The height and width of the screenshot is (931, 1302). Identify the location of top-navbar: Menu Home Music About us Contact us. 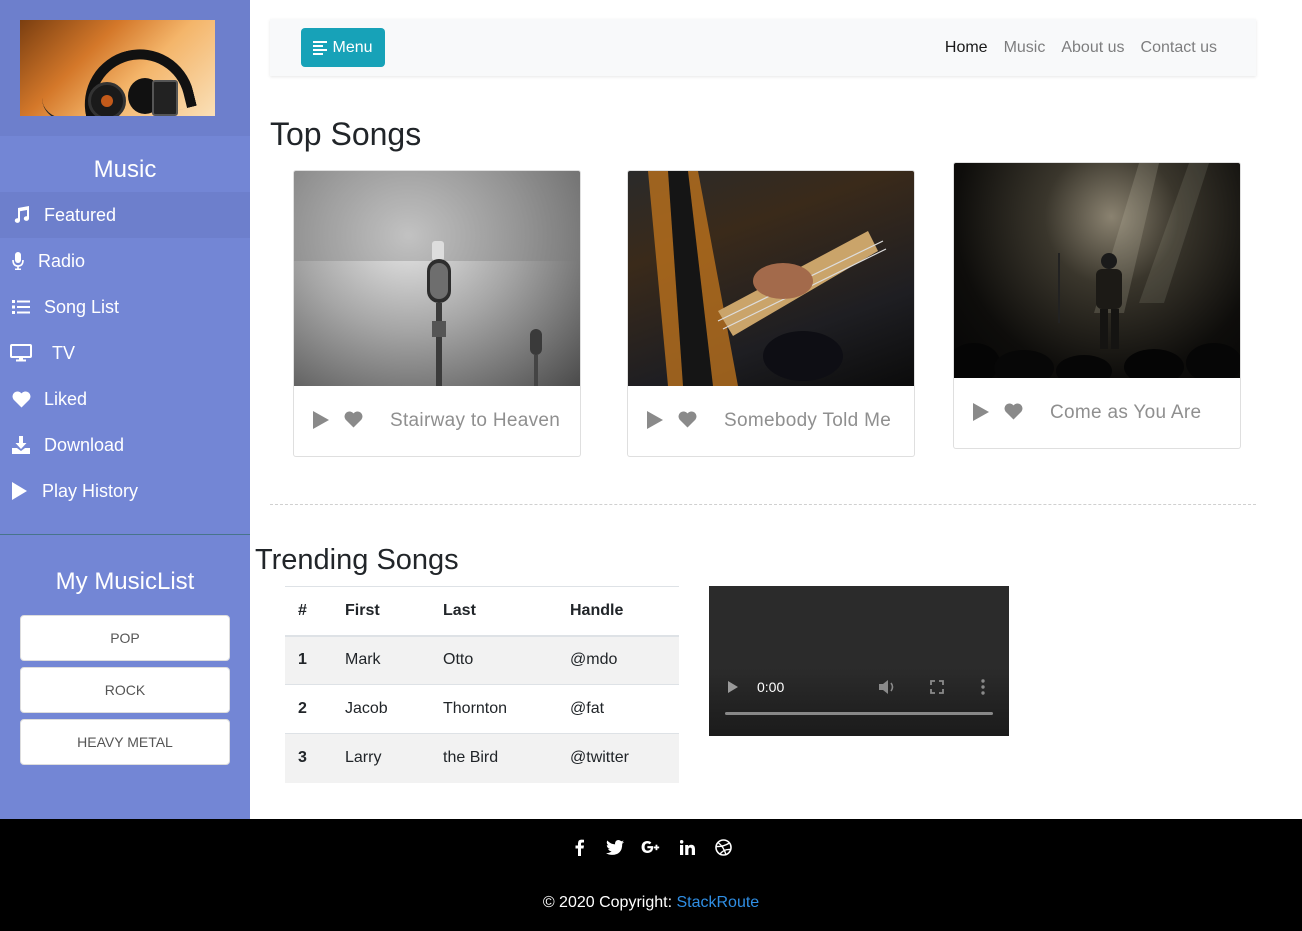
(763, 47).